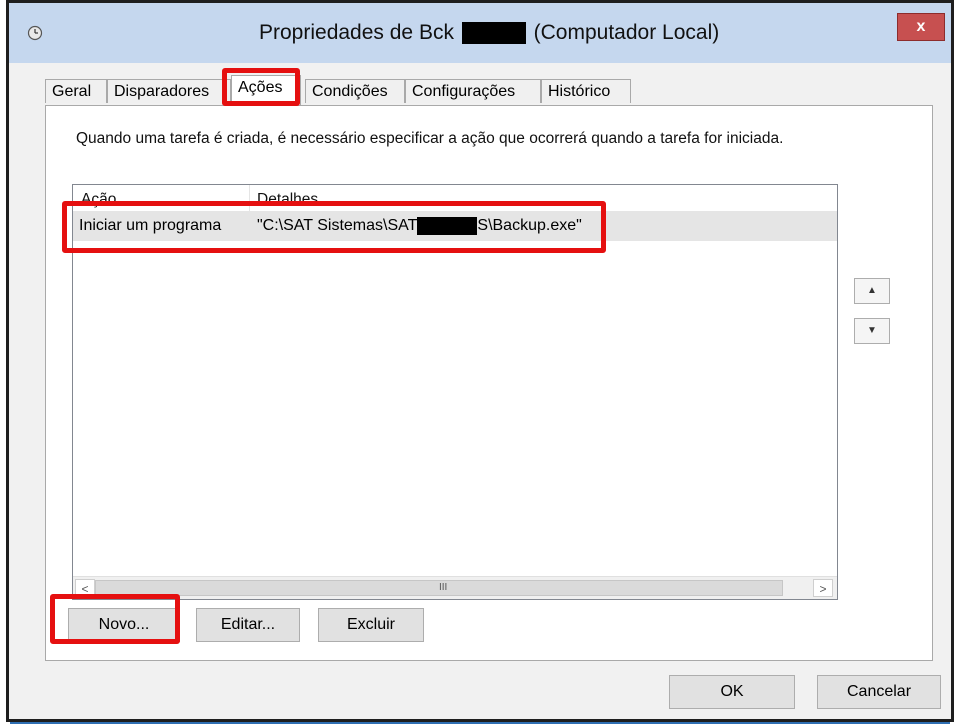 The image size is (960, 728). I want to click on tab-condicoes: Condições, so click(355, 91).